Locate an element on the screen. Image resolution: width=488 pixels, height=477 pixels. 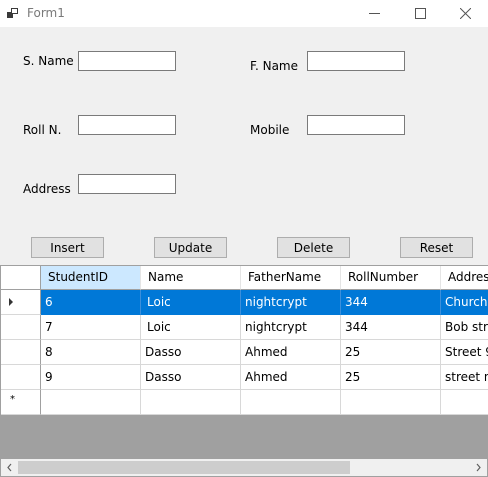
fname-input is located at coordinates (356, 61).